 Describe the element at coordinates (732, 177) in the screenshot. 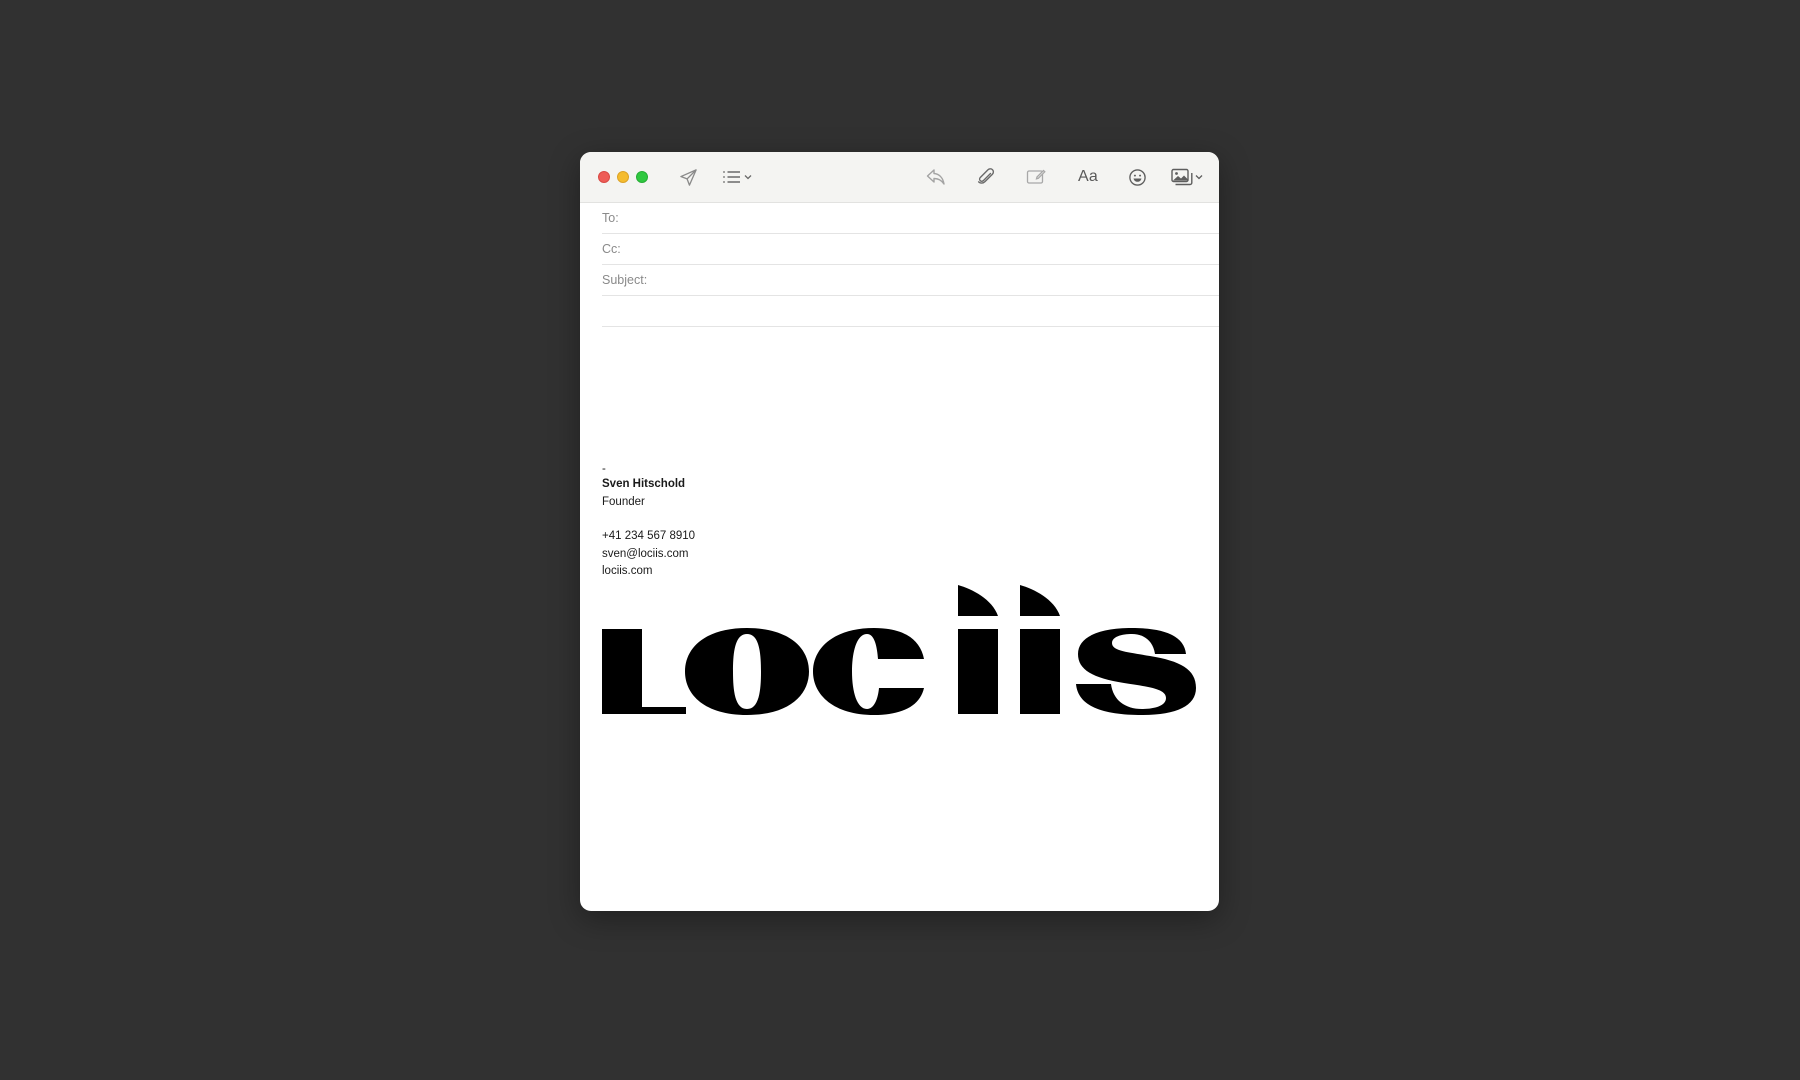

I see `list-icon` at that location.